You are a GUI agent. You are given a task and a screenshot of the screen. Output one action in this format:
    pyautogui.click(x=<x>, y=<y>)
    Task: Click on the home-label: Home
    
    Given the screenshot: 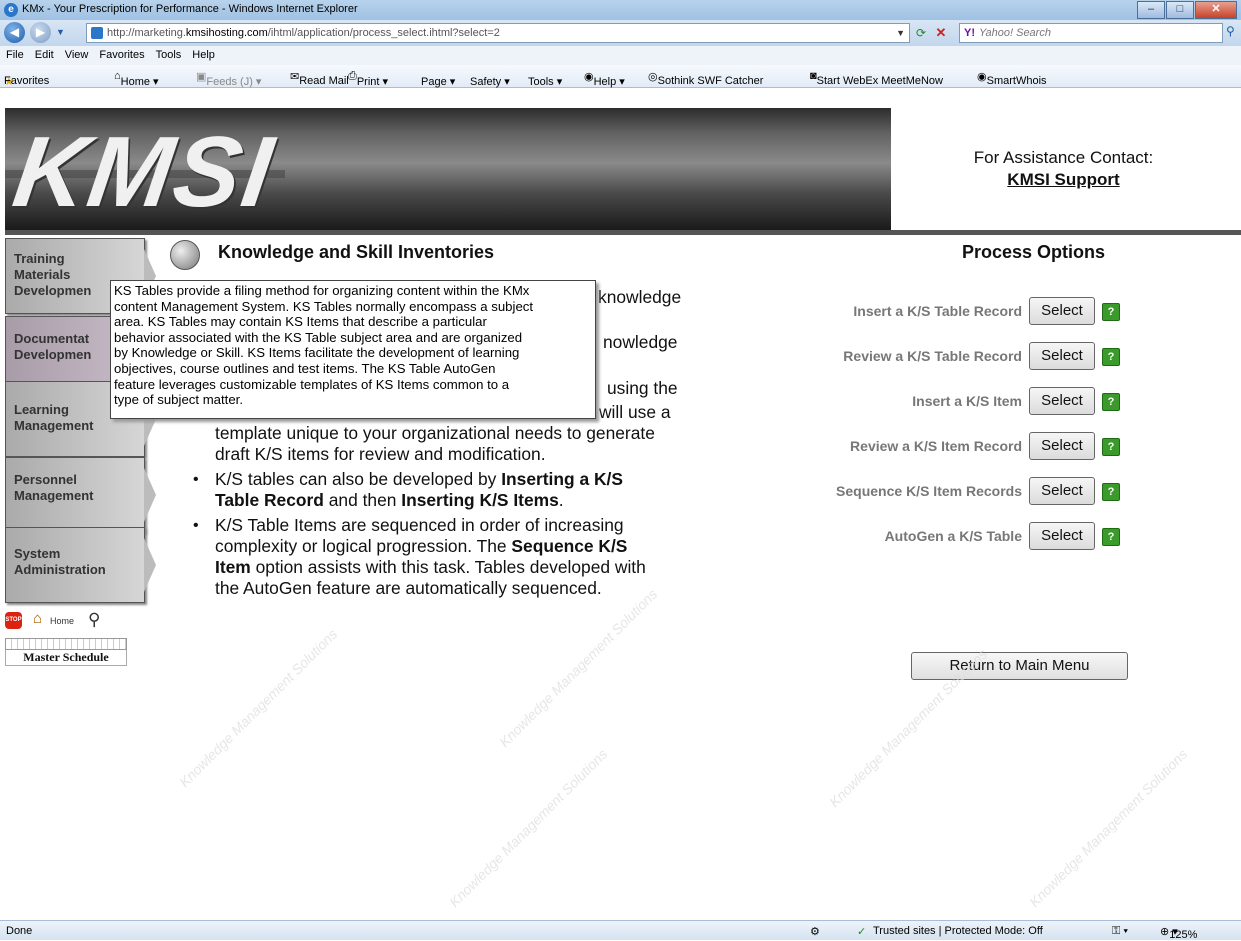 What is the action you would take?
    pyautogui.click(x=62, y=621)
    